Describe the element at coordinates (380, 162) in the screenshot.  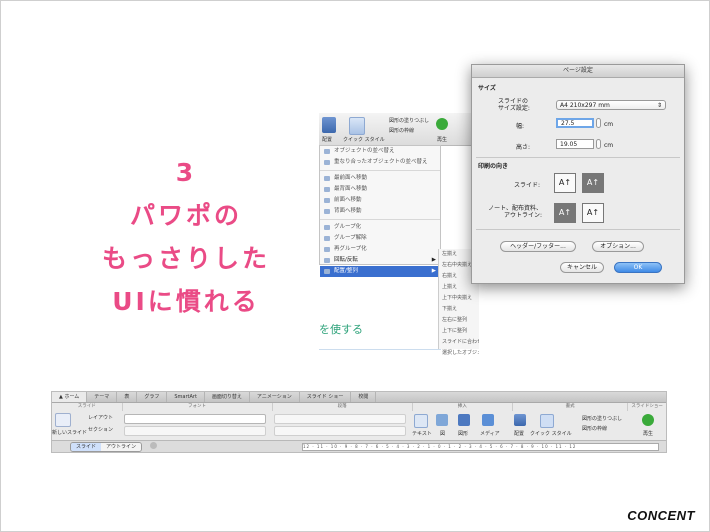
I see `menu-item: 重なり合ったオブジェクトの並べ替え` at that location.